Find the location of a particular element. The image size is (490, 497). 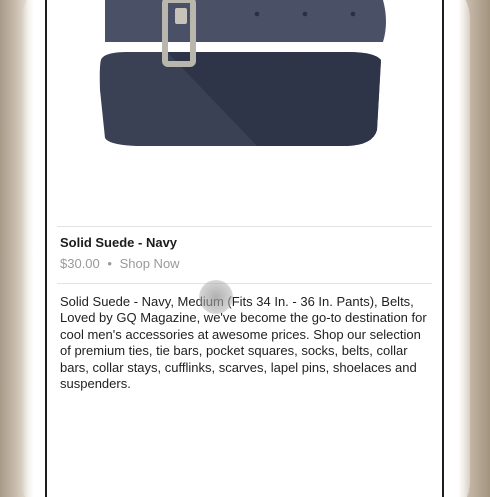

product-title: Solid Suede - Navy is located at coordinates (119, 242).